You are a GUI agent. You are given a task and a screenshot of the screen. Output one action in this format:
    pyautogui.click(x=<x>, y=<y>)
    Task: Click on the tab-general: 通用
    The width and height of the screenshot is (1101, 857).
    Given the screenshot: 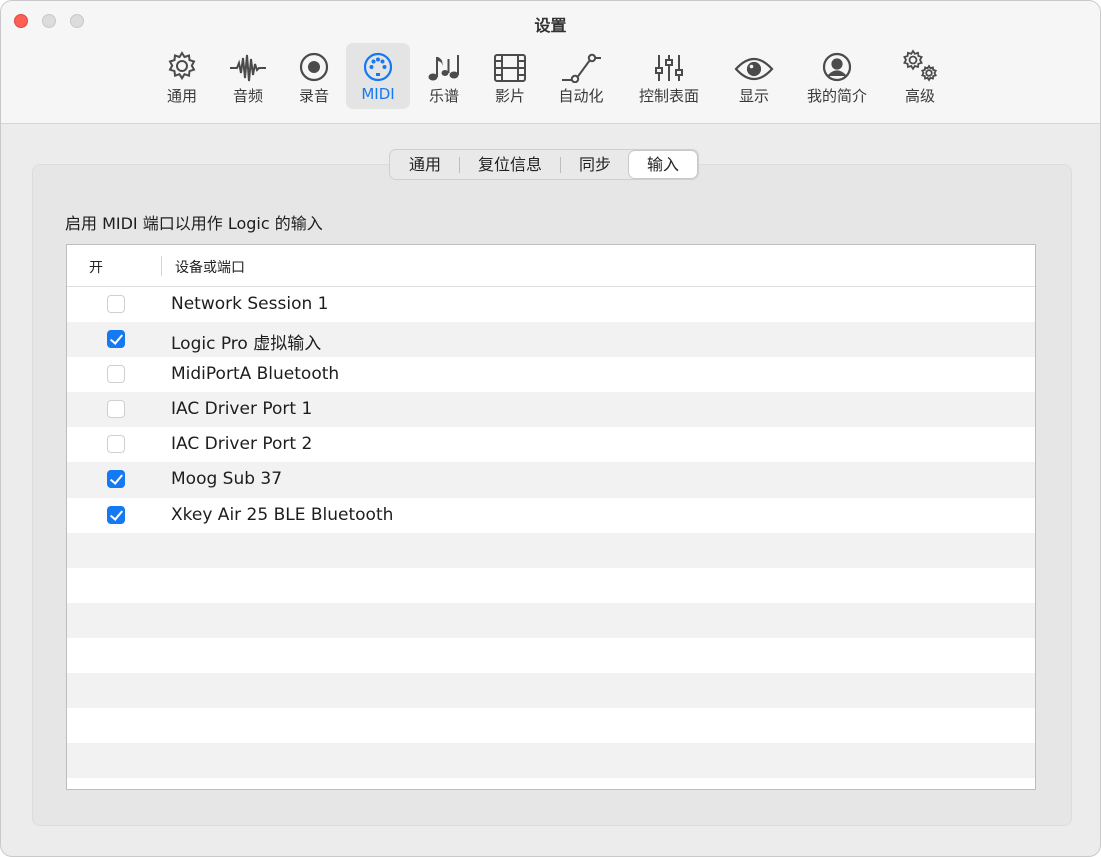 What is the action you would take?
    pyautogui.click(x=425, y=164)
    